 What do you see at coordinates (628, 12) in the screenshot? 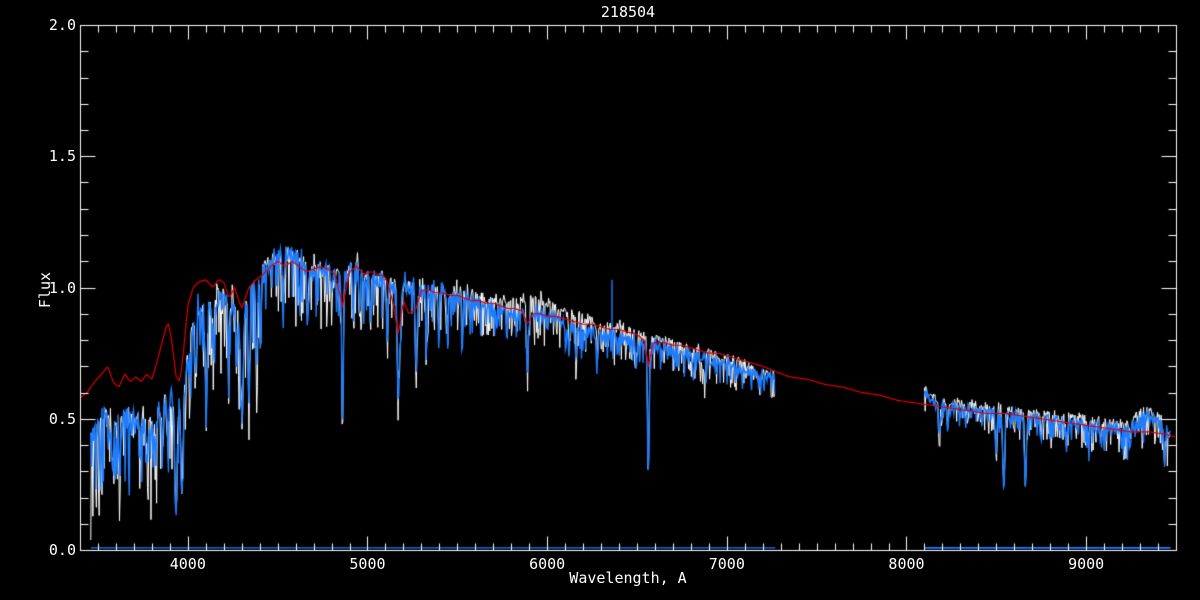
I see `plot-title: 218504` at bounding box center [628, 12].